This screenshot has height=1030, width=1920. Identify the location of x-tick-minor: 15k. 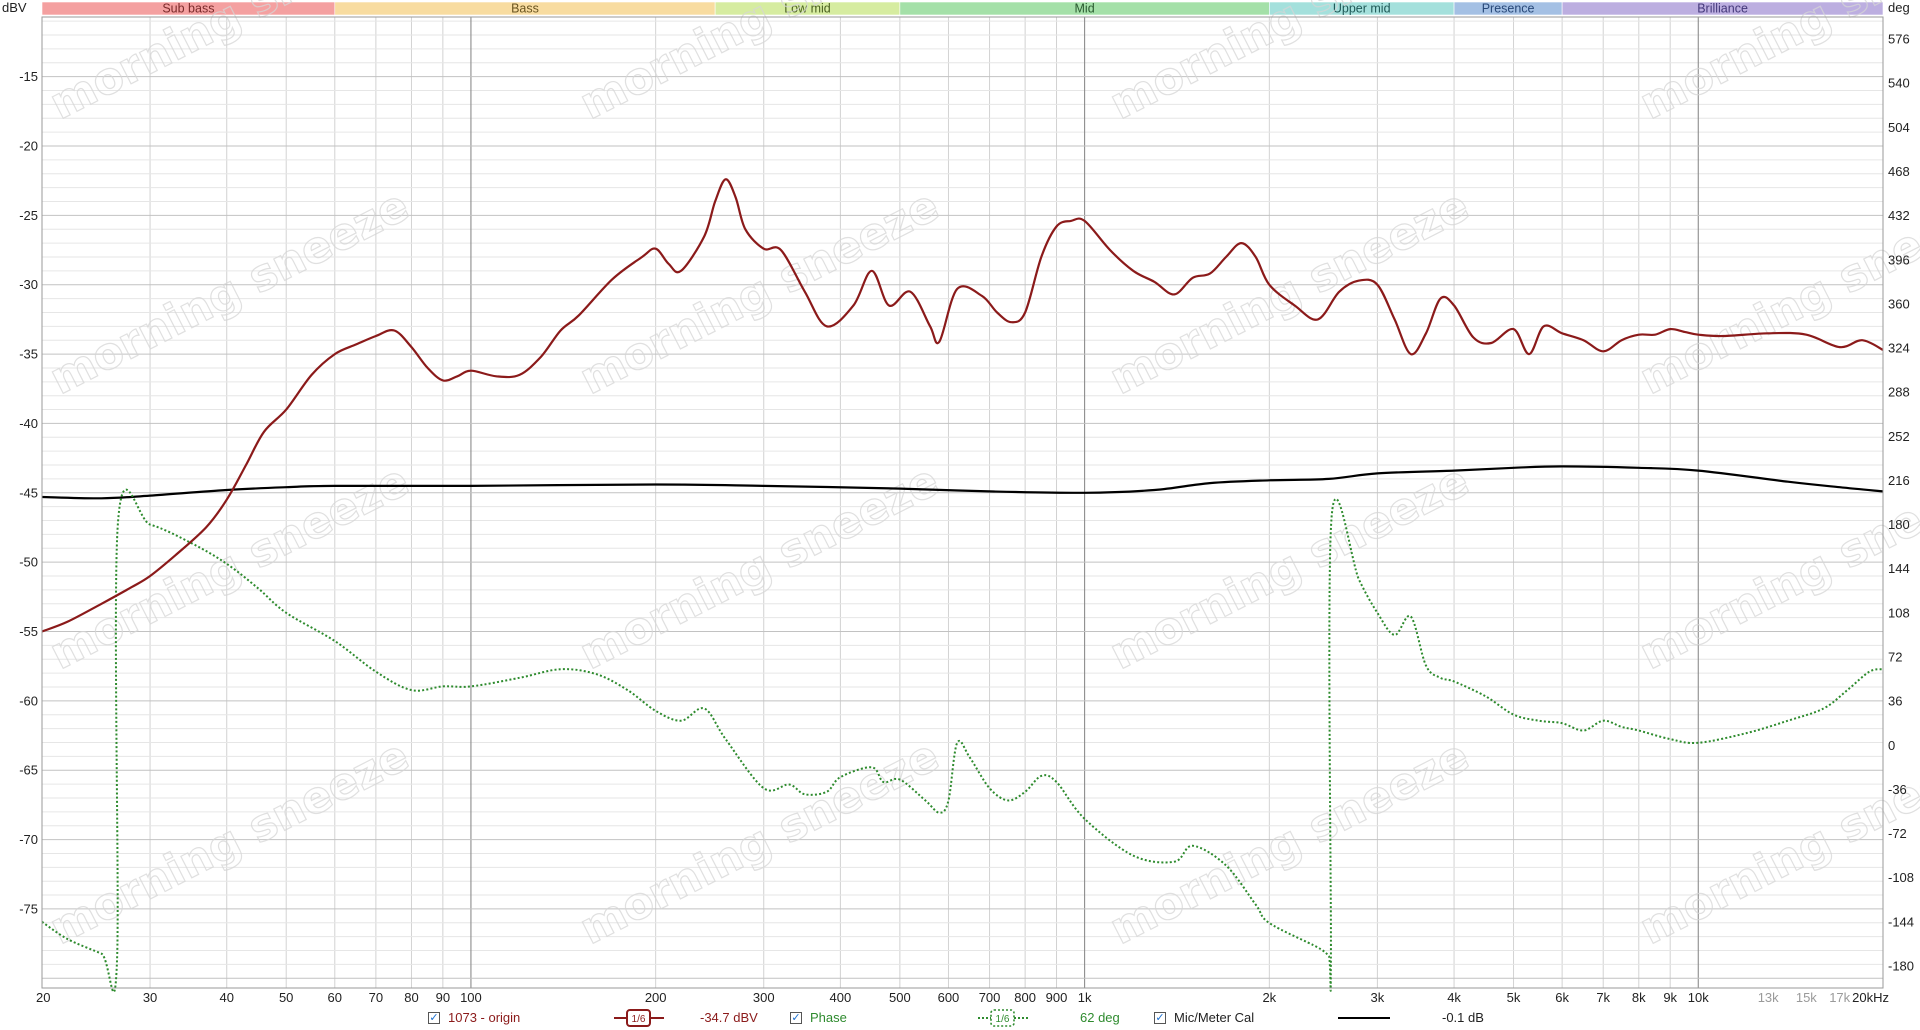
(1806, 997).